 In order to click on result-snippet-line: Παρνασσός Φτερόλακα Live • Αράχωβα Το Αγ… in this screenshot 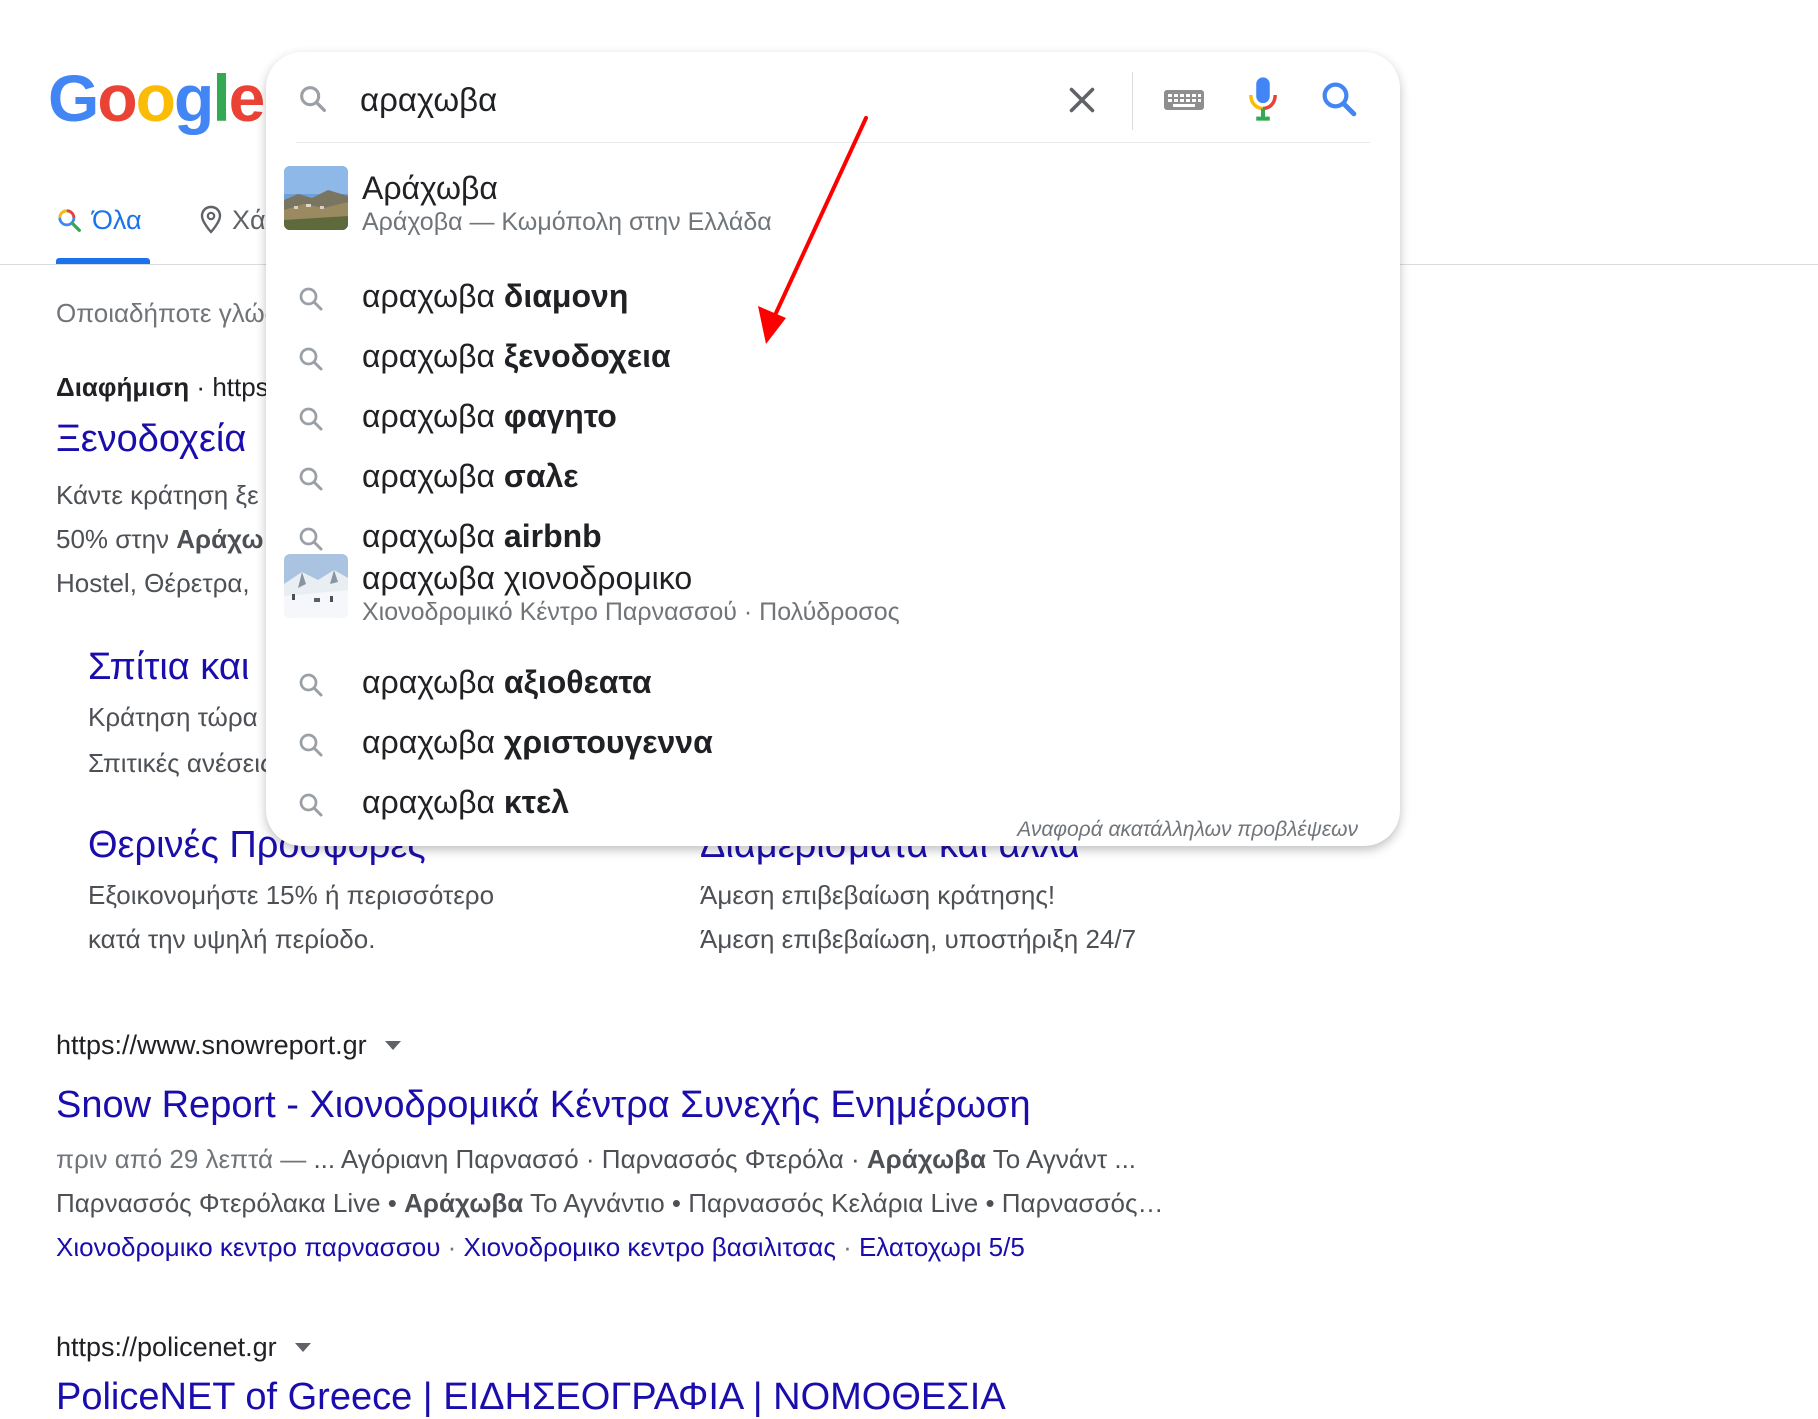, I will do `click(610, 1203)`.